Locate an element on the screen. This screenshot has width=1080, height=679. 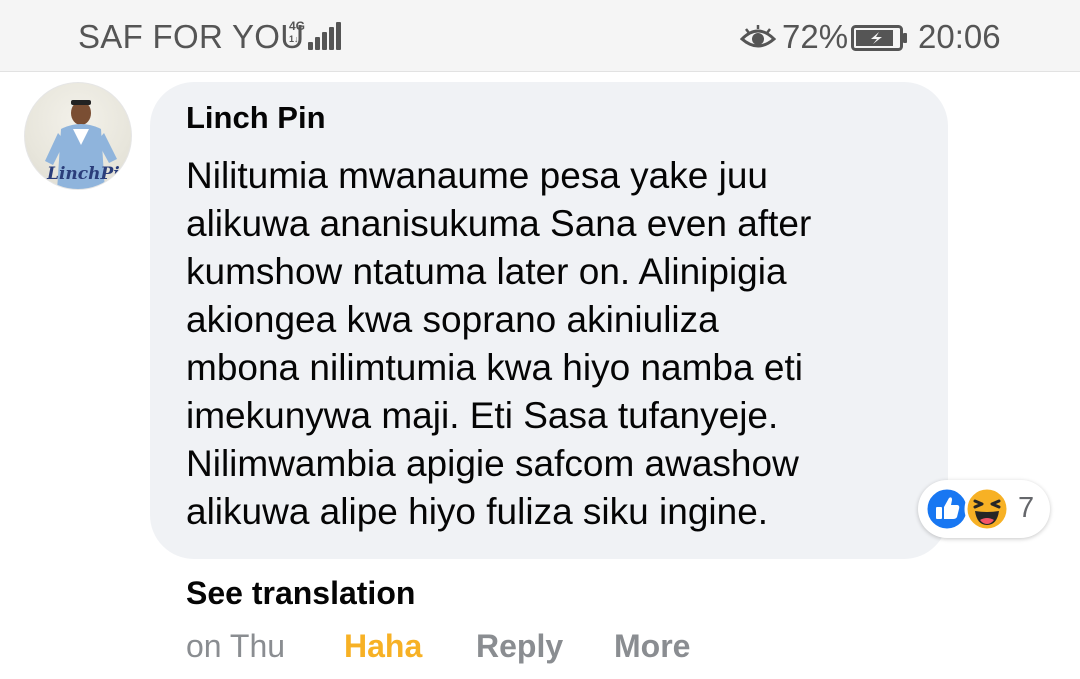
comment-author: Linch Pin is located at coordinates (256, 118).